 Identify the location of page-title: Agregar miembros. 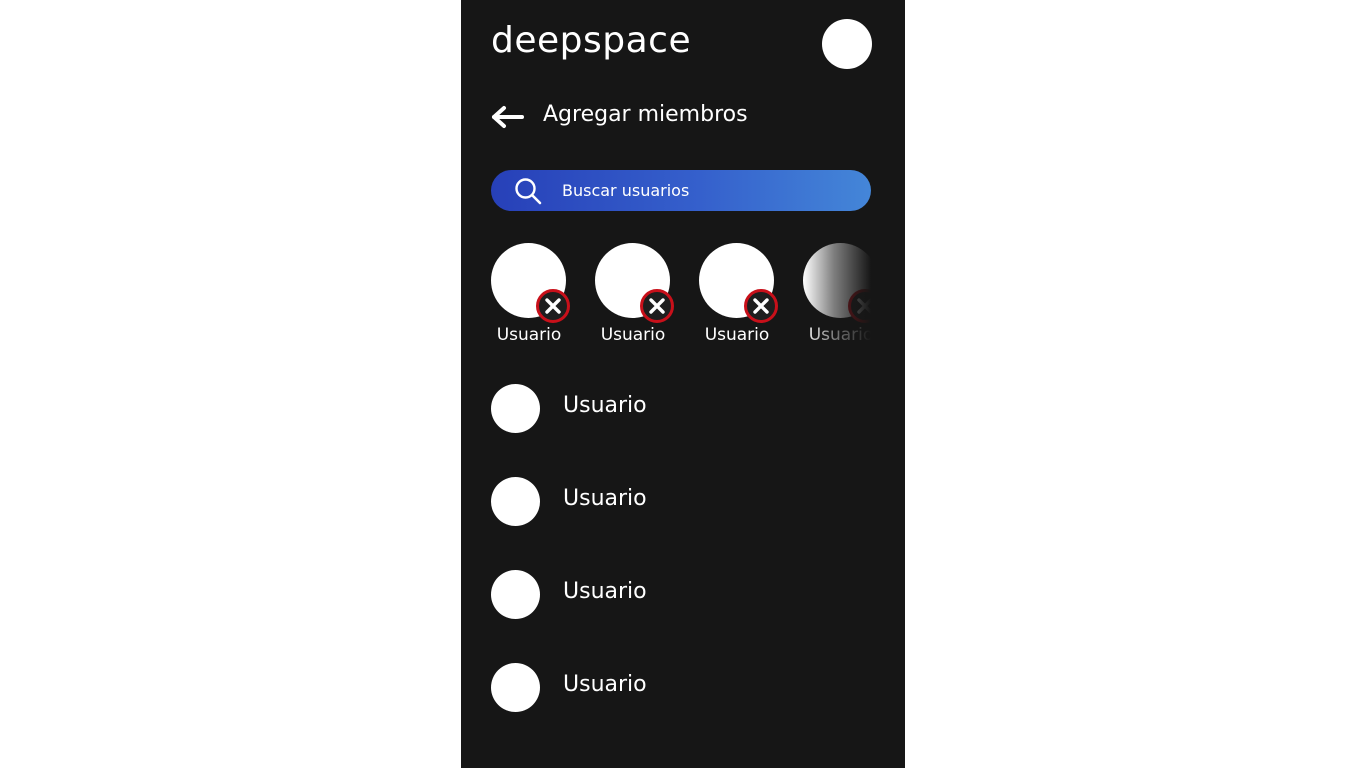
(645, 114).